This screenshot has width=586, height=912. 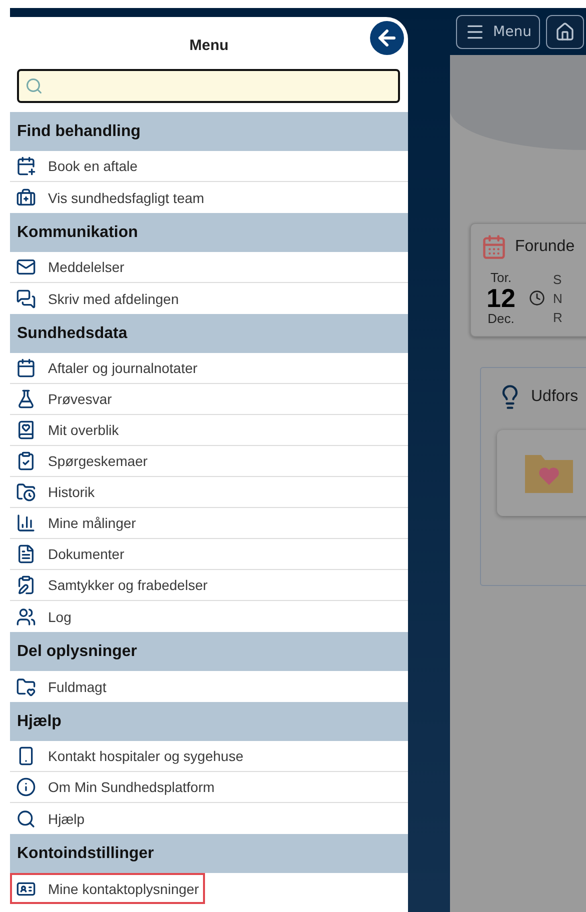 What do you see at coordinates (26, 430) in the screenshot?
I see `heart-book-icon` at bounding box center [26, 430].